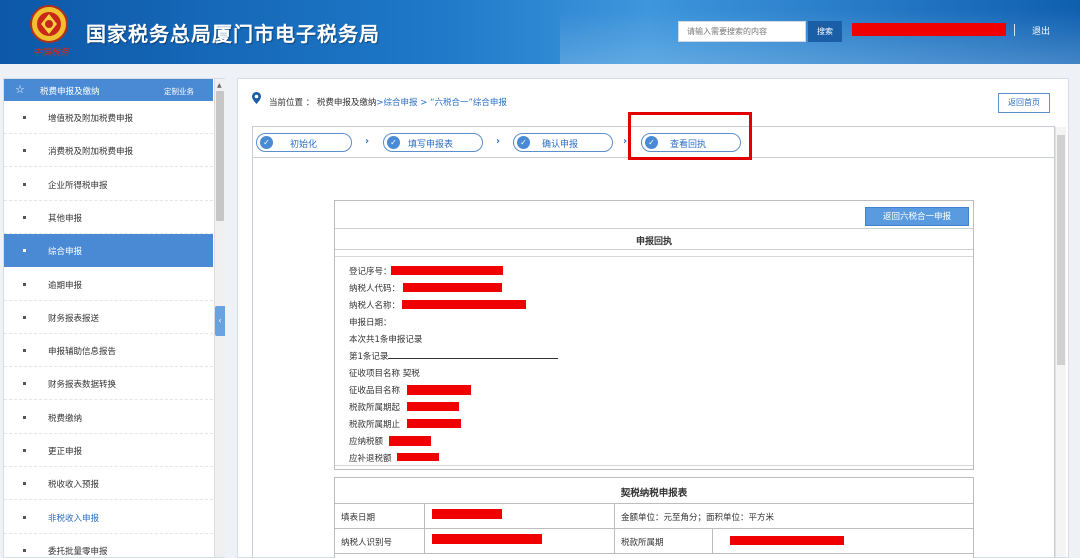 Image resolution: width=1080 pixels, height=558 pixels. What do you see at coordinates (375, 391) in the screenshot?
I see `receipt-field-label: 征收品目名称` at bounding box center [375, 391].